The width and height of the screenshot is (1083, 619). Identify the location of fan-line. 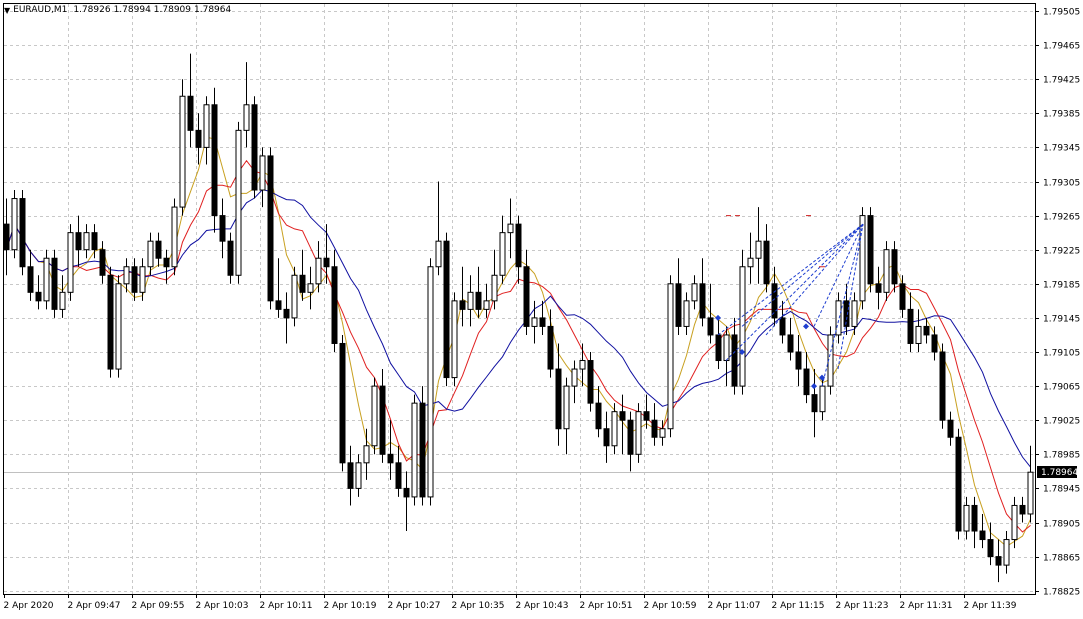
(794, 292).